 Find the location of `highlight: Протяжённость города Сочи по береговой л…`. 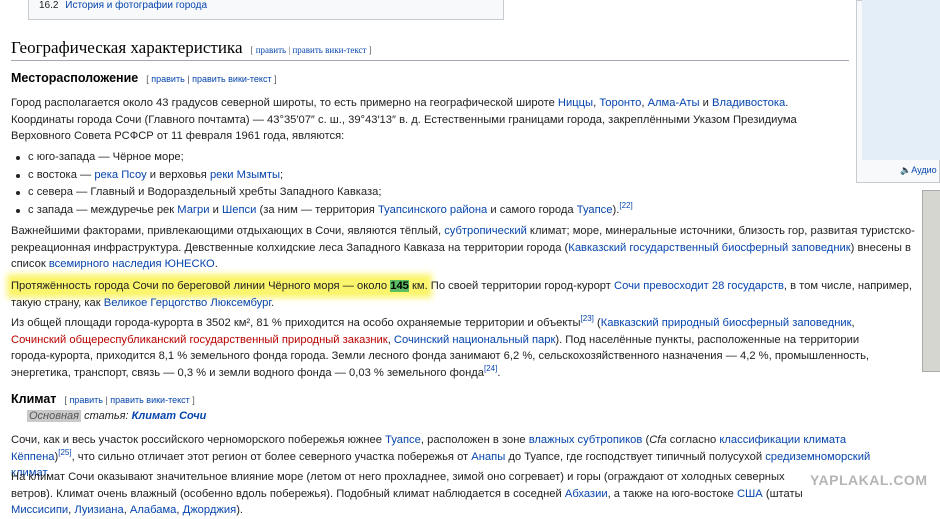

highlight: Протяжённость города Сочи по береговой л… is located at coordinates (219, 286).